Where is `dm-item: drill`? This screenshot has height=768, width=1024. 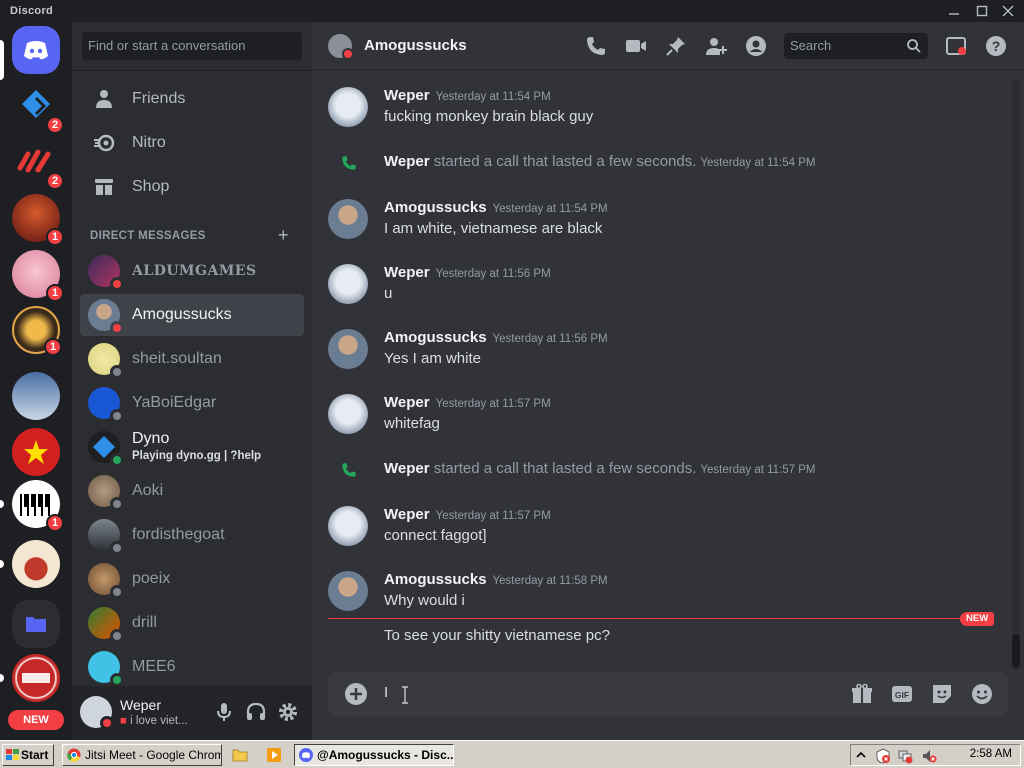 dm-item: drill is located at coordinates (192, 623).